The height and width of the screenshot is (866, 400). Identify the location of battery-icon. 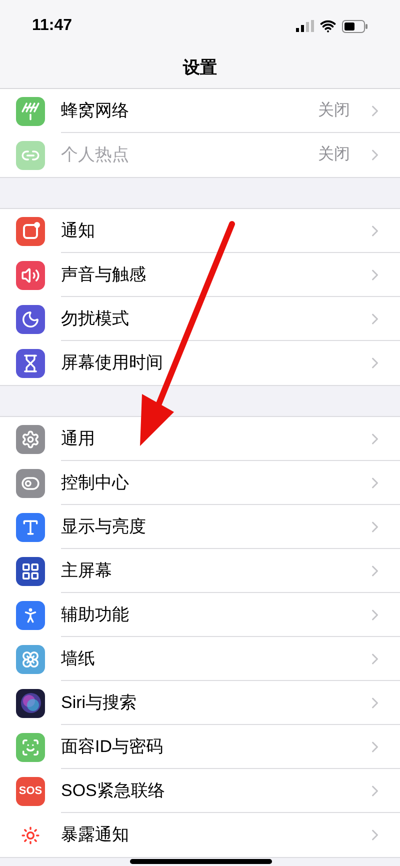
(355, 26).